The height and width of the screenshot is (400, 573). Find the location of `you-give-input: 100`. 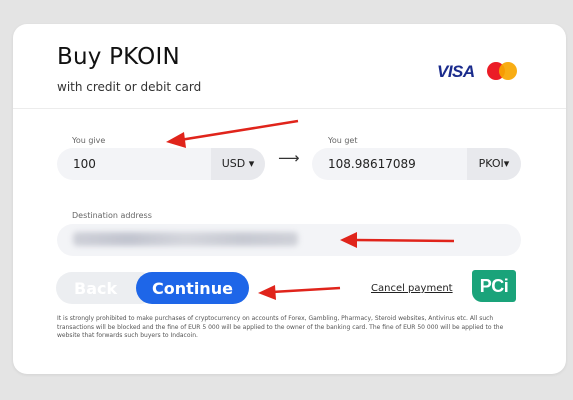

you-give-input: 100 is located at coordinates (84, 164).